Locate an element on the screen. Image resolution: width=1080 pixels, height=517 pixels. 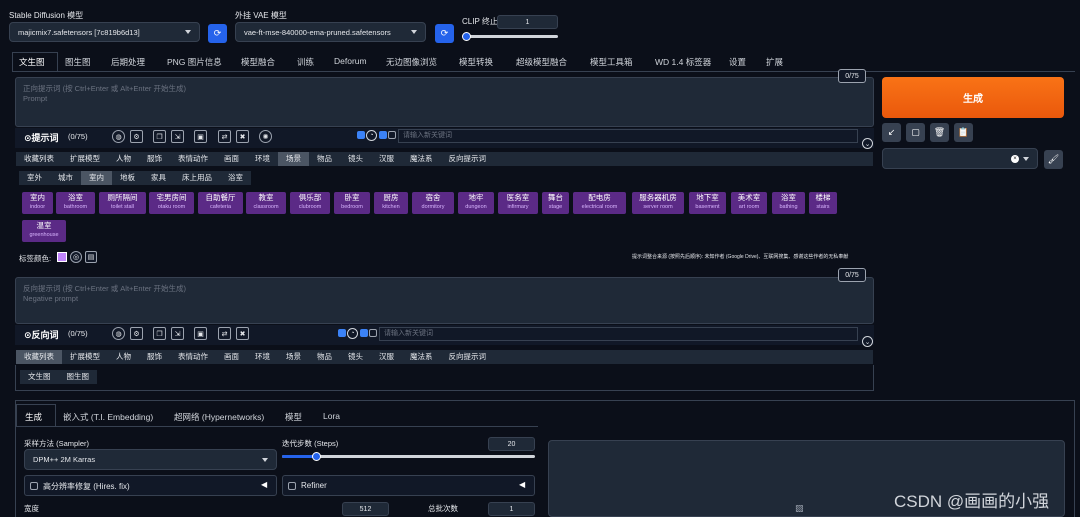
prompt-title: ⊙提示词 is located at coordinates (41, 137).